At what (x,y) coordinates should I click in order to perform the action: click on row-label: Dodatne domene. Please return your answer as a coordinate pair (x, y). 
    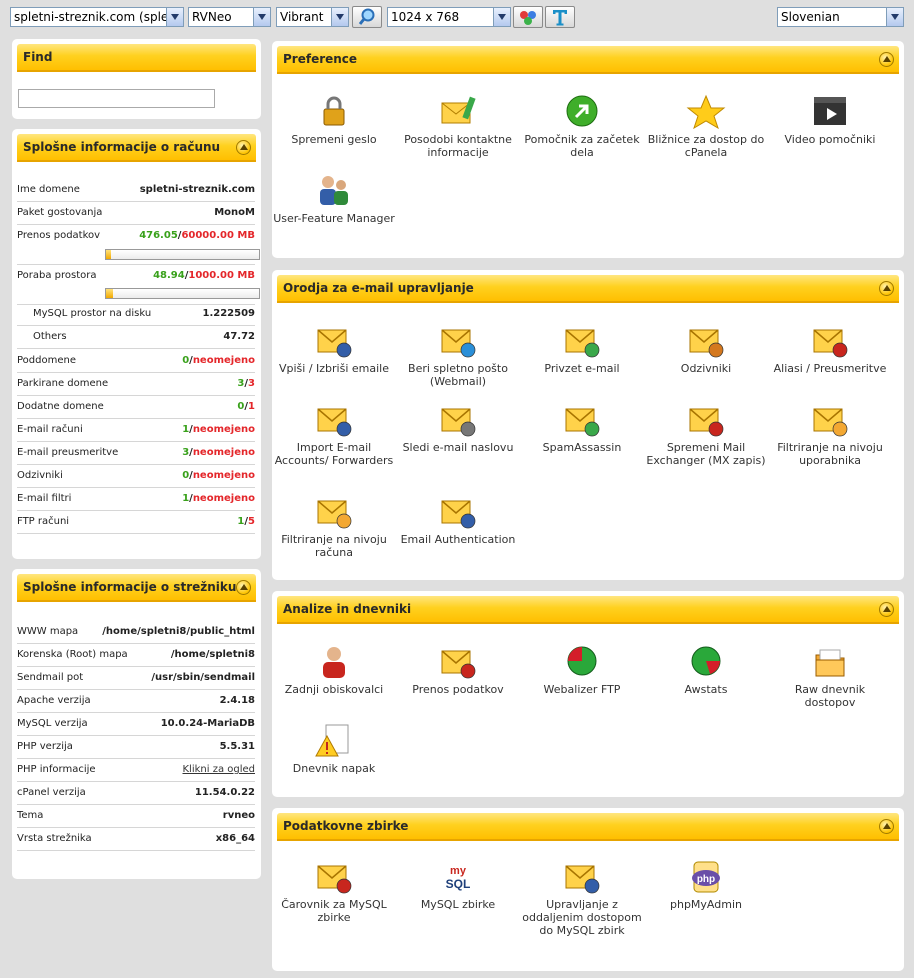
    Looking at the image, I should click on (60, 406).